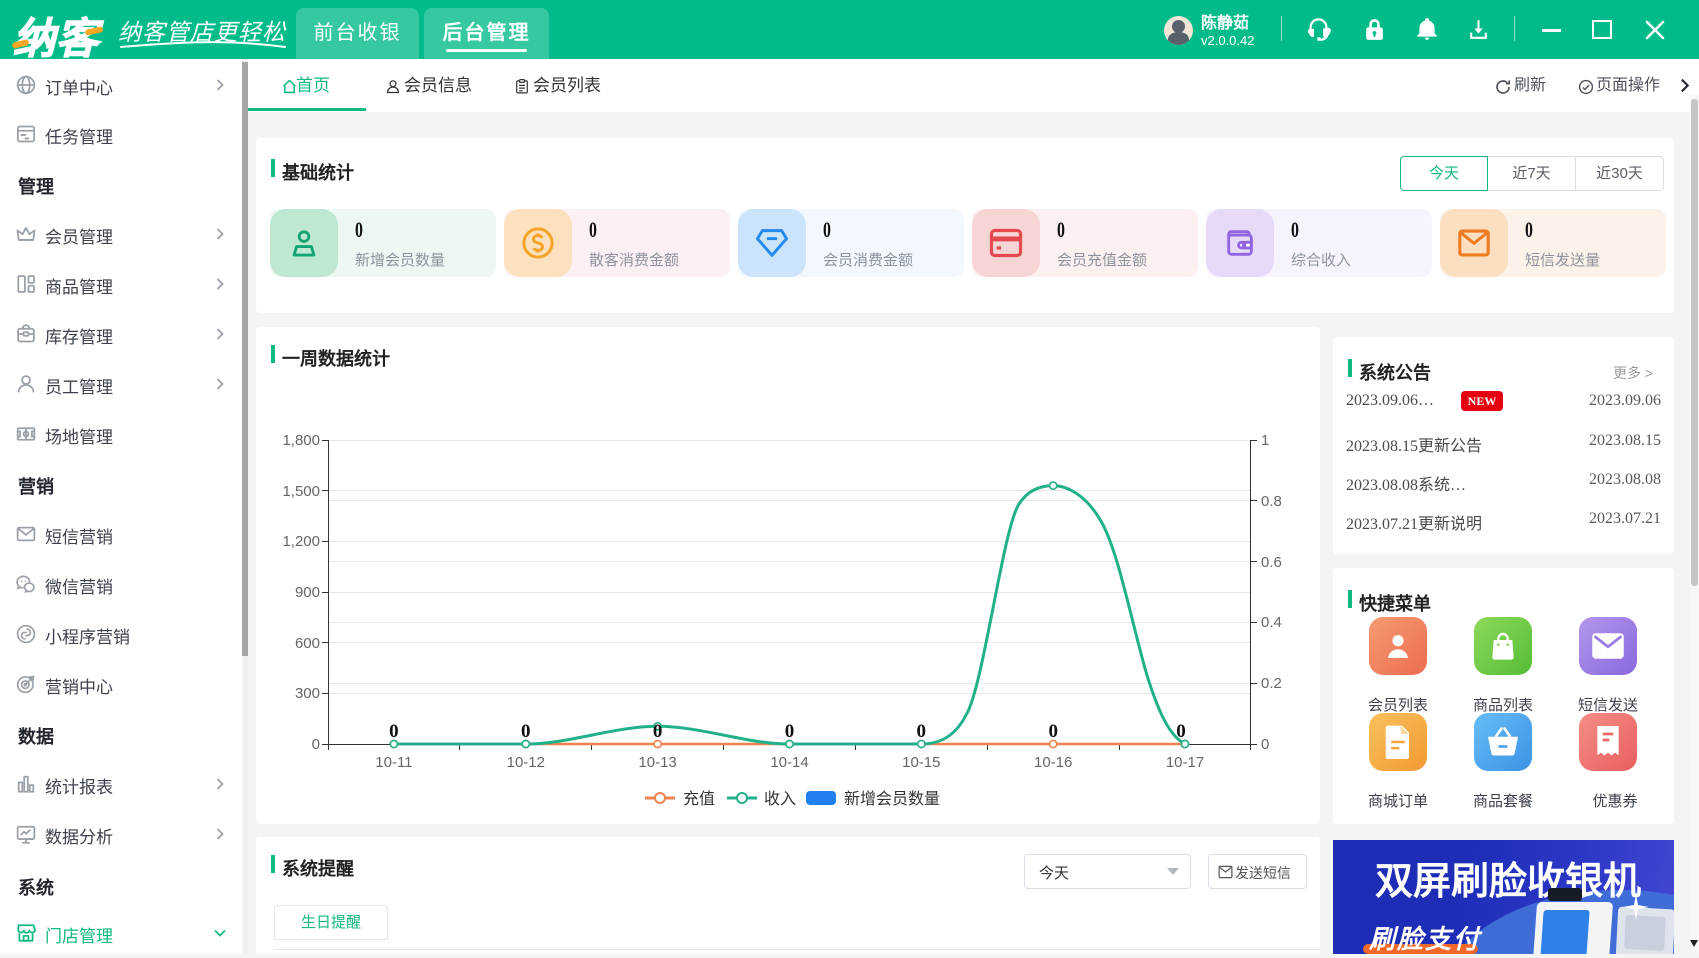 Image resolution: width=1699 pixels, height=958 pixels. What do you see at coordinates (301, 440) in the screenshot?
I see `svg-text: 1,800` at bounding box center [301, 440].